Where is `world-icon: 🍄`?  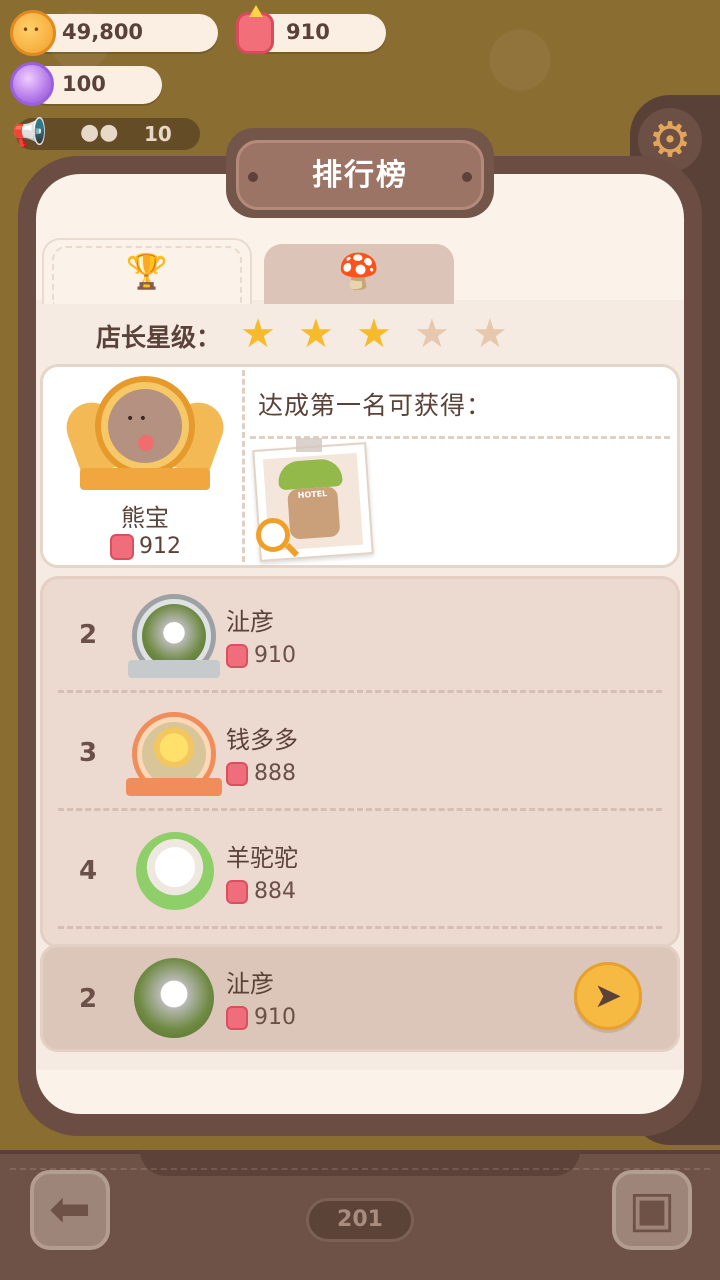 world-icon: 🍄 is located at coordinates (359, 272).